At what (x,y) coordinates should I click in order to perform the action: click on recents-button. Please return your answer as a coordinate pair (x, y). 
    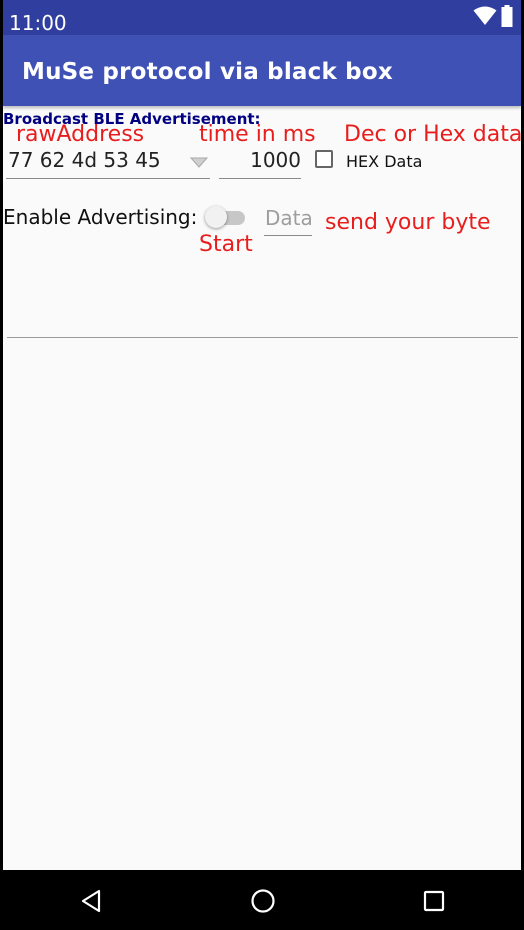
    Looking at the image, I should click on (434, 901).